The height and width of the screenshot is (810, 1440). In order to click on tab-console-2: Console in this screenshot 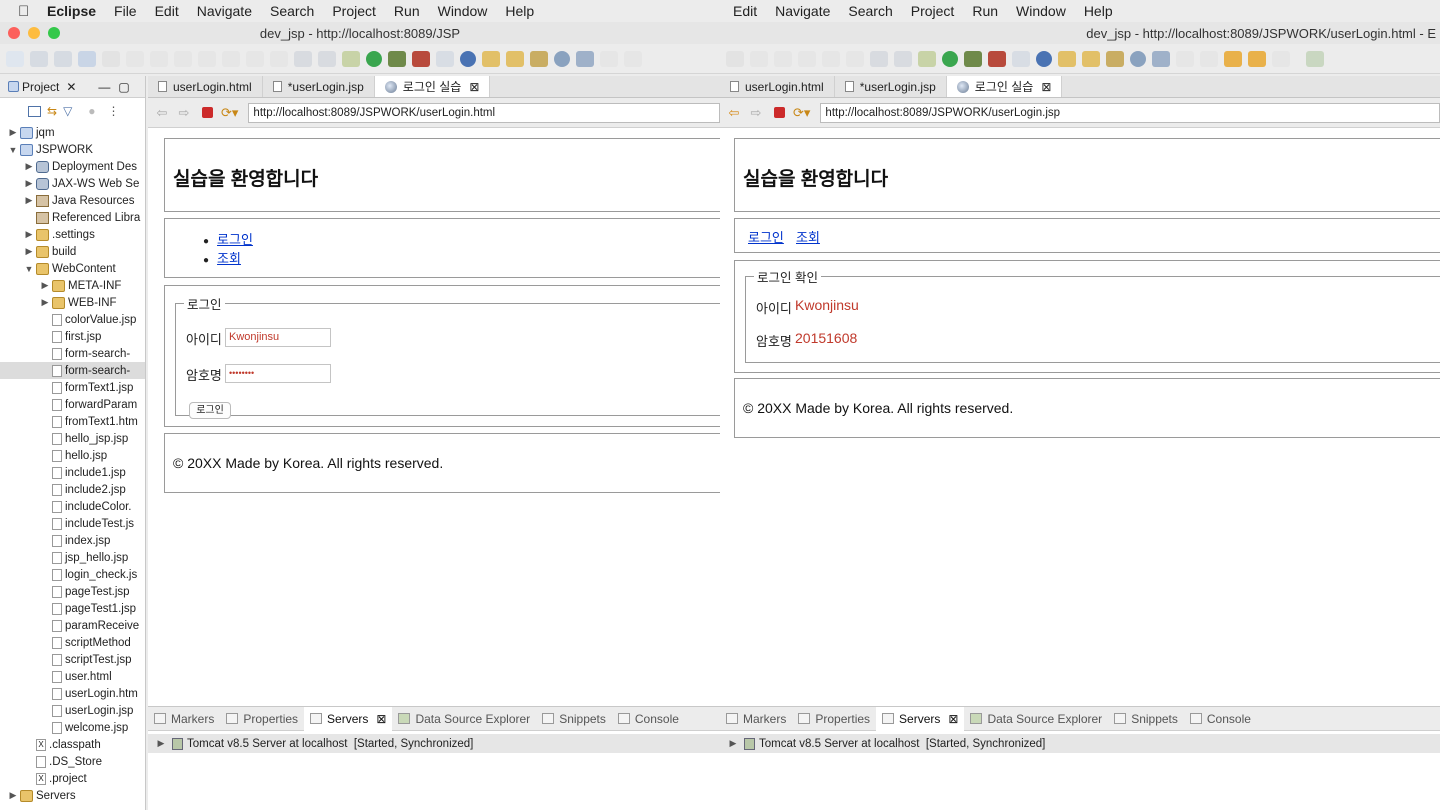, I will do `click(1220, 719)`.